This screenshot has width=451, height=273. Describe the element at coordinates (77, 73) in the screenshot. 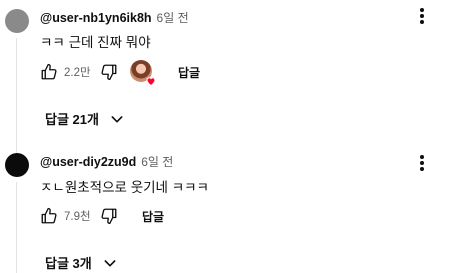

I see `like-count: 2.2만` at that location.